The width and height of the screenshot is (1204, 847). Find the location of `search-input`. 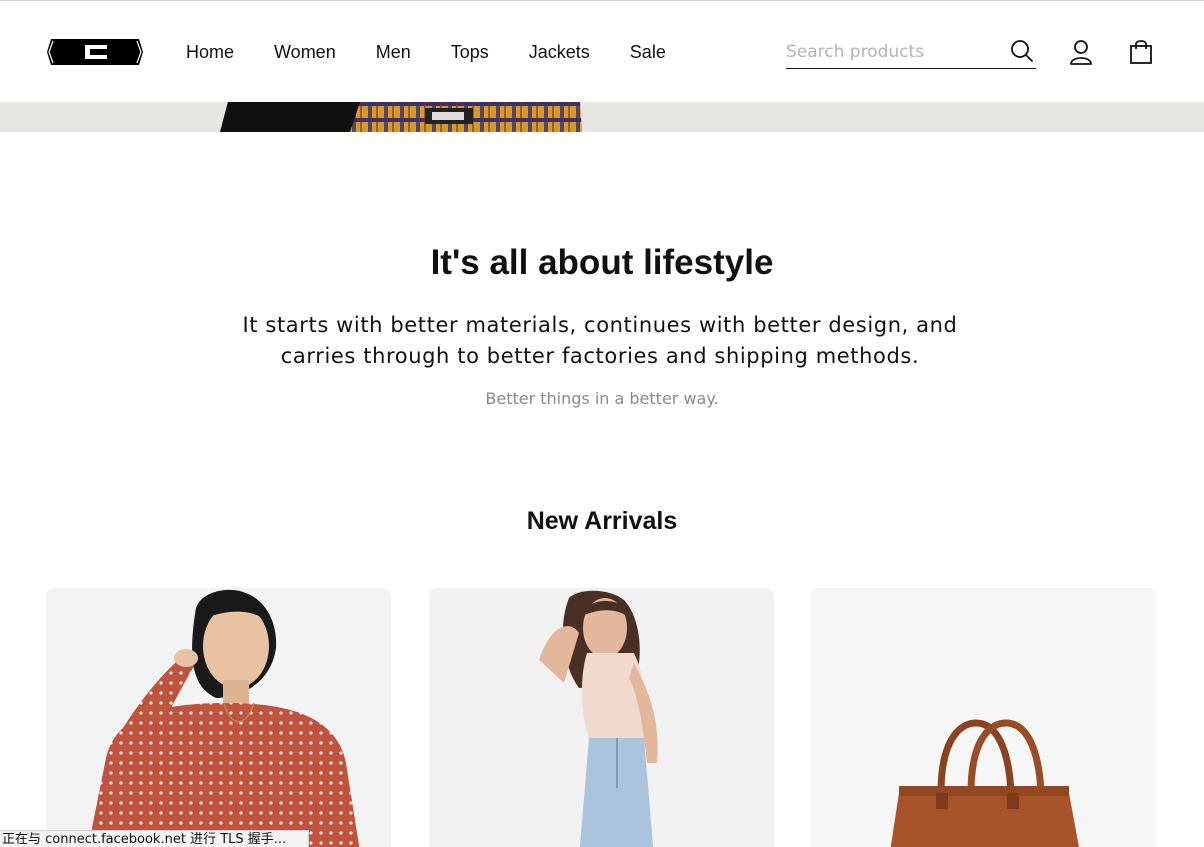

search-input is located at coordinates (891, 52).